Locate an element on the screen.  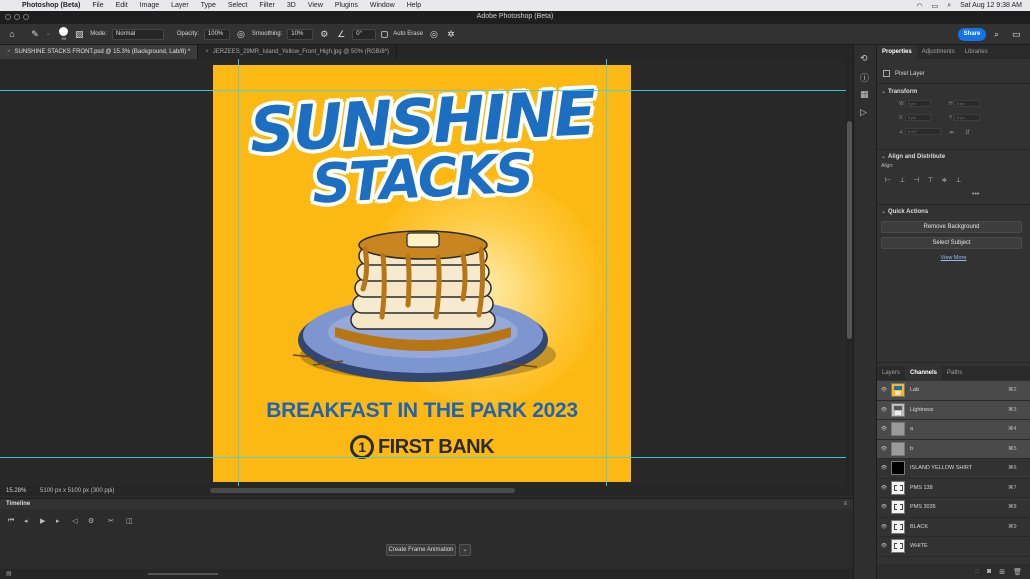
align-header: ⌄ Align and Distribute is located at coordinates (911, 156).